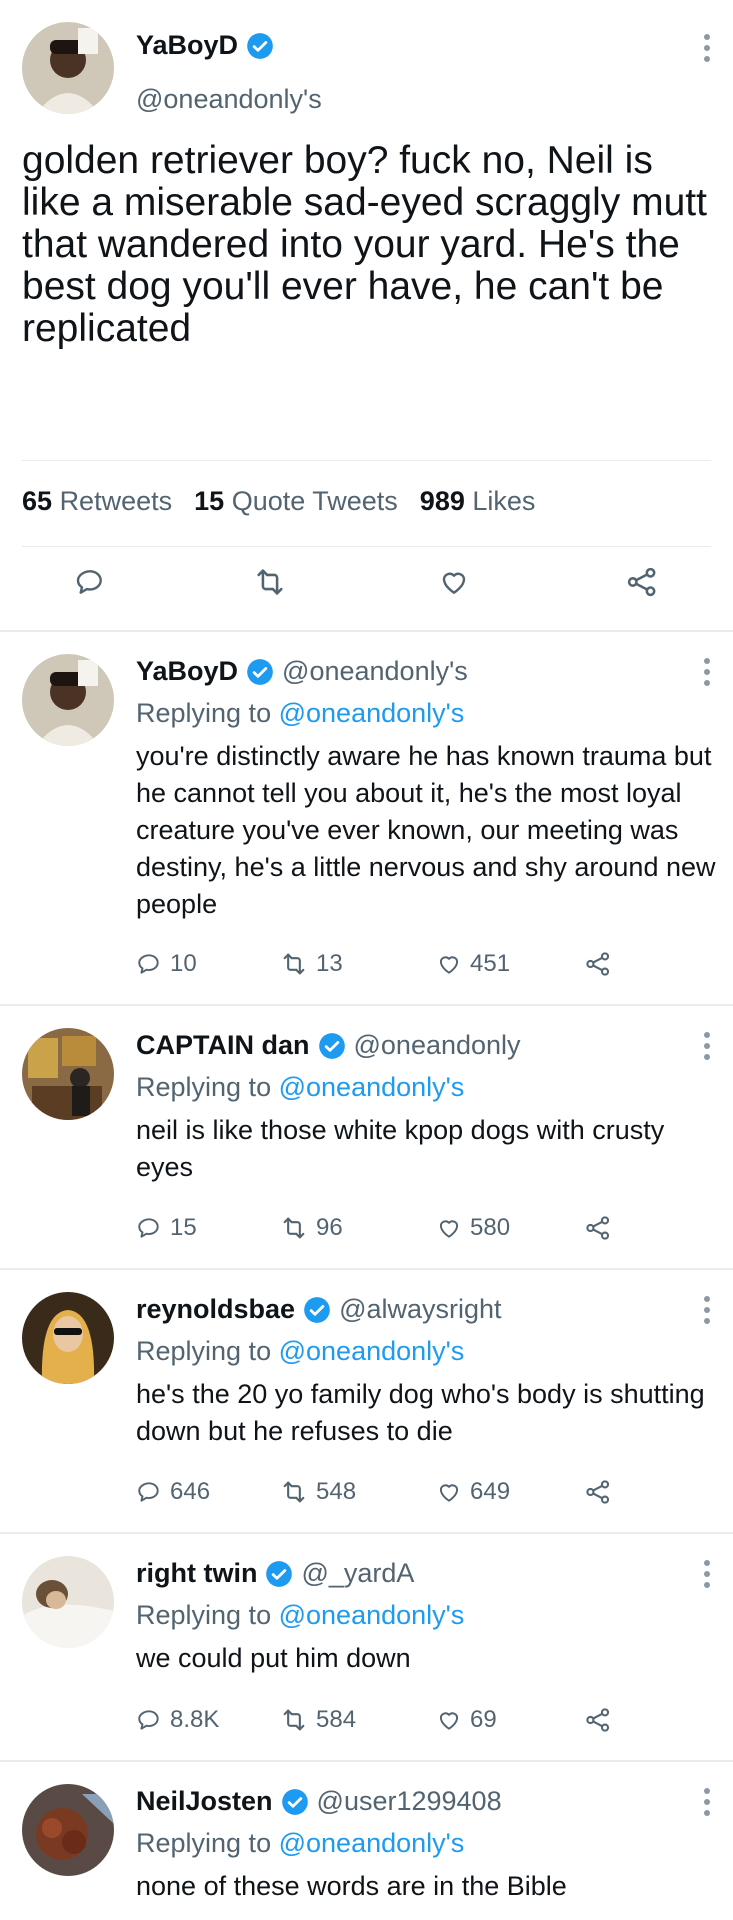 The width and height of the screenshot is (733, 1920). What do you see at coordinates (204, 1801) in the screenshot?
I see `display-name: NeilJosten` at bounding box center [204, 1801].